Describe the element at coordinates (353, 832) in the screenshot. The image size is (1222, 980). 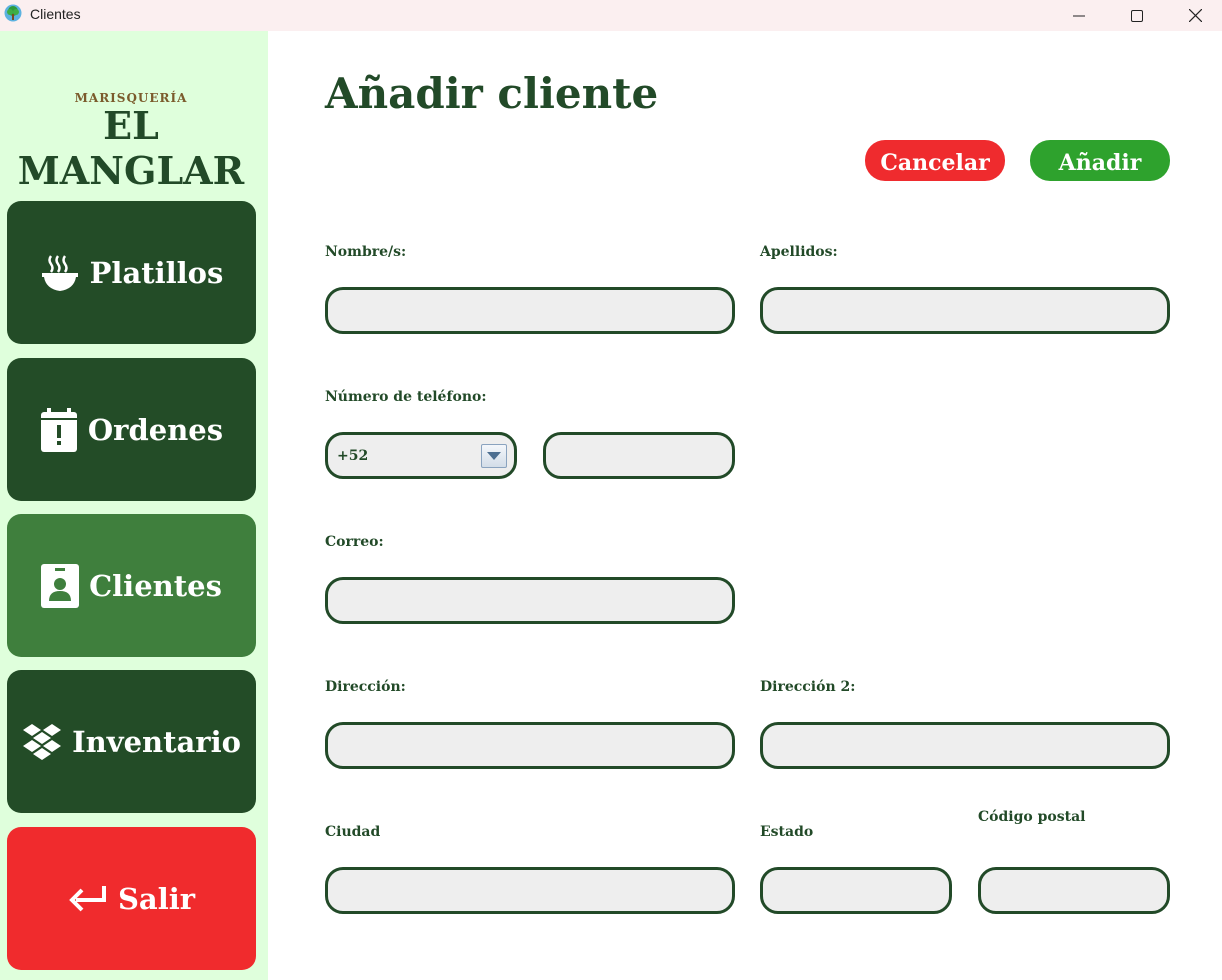
I see `ciudad-label: Ciudad` at that location.